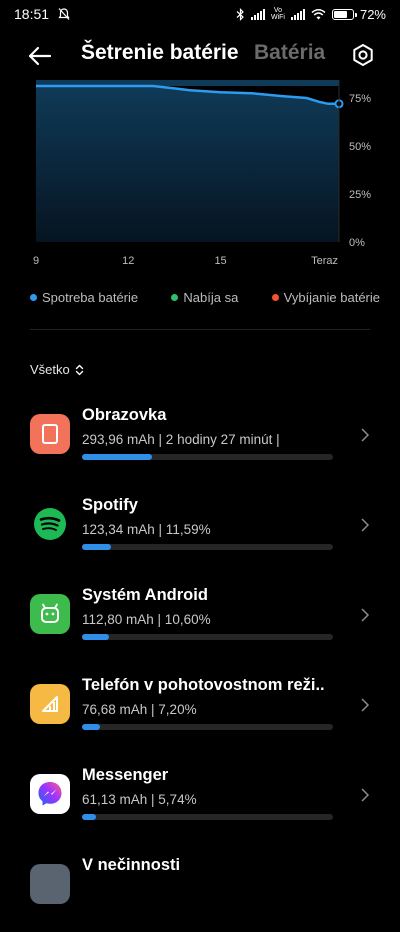  I want to click on y-tick-label: 50%, so click(360, 147).